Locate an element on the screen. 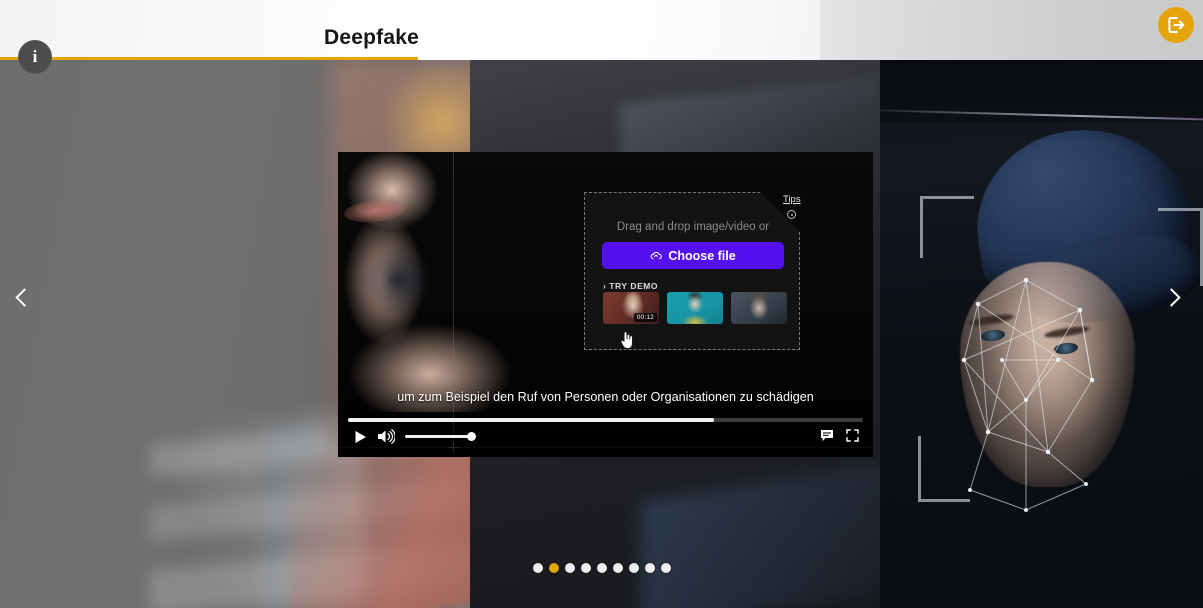  video-progress-bar is located at coordinates (605, 420).